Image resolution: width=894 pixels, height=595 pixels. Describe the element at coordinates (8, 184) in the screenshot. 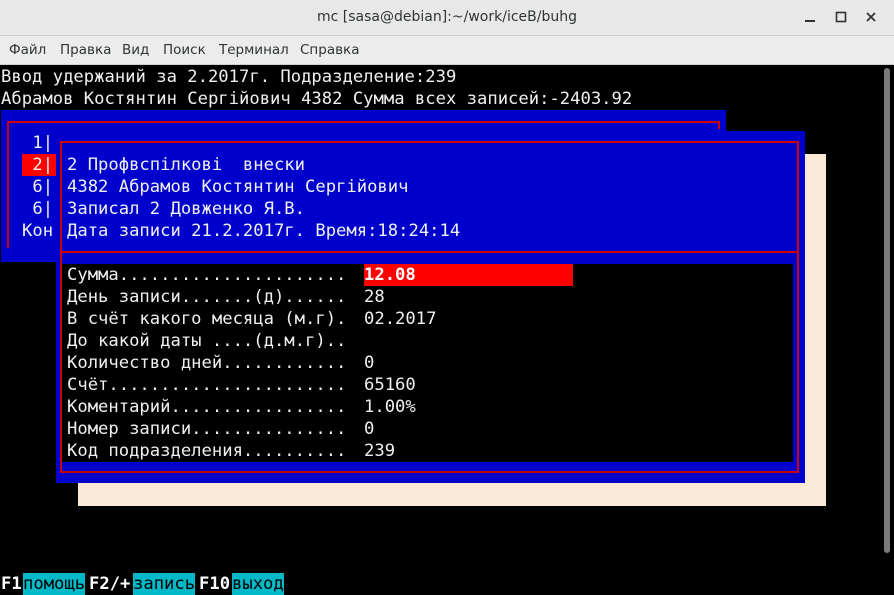

I see `list-frame-left` at that location.